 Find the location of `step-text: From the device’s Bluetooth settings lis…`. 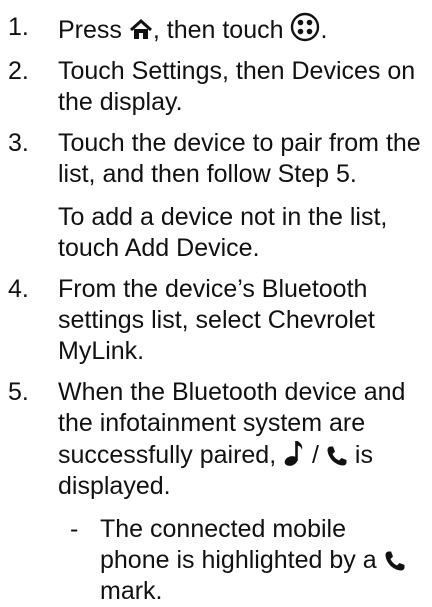

step-text: From the device’s Bluetooth settings lis… is located at coordinates (216, 320).